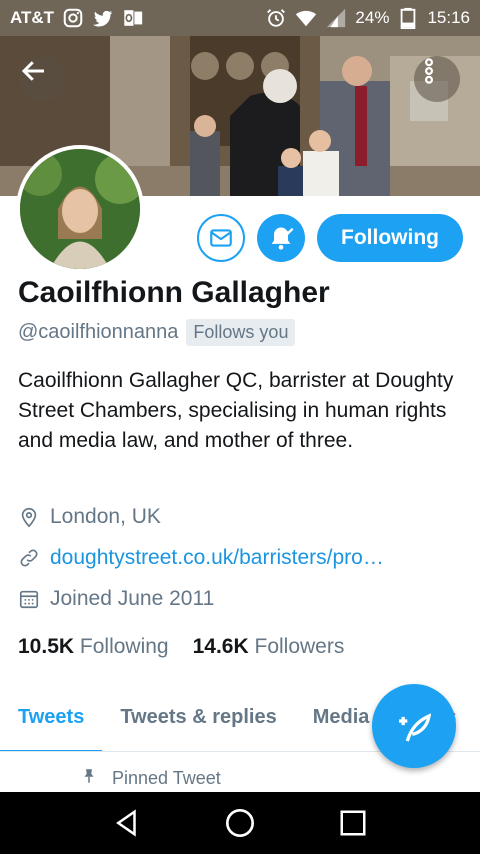 The image size is (480, 854). I want to click on battery-icon, so click(408, 18).